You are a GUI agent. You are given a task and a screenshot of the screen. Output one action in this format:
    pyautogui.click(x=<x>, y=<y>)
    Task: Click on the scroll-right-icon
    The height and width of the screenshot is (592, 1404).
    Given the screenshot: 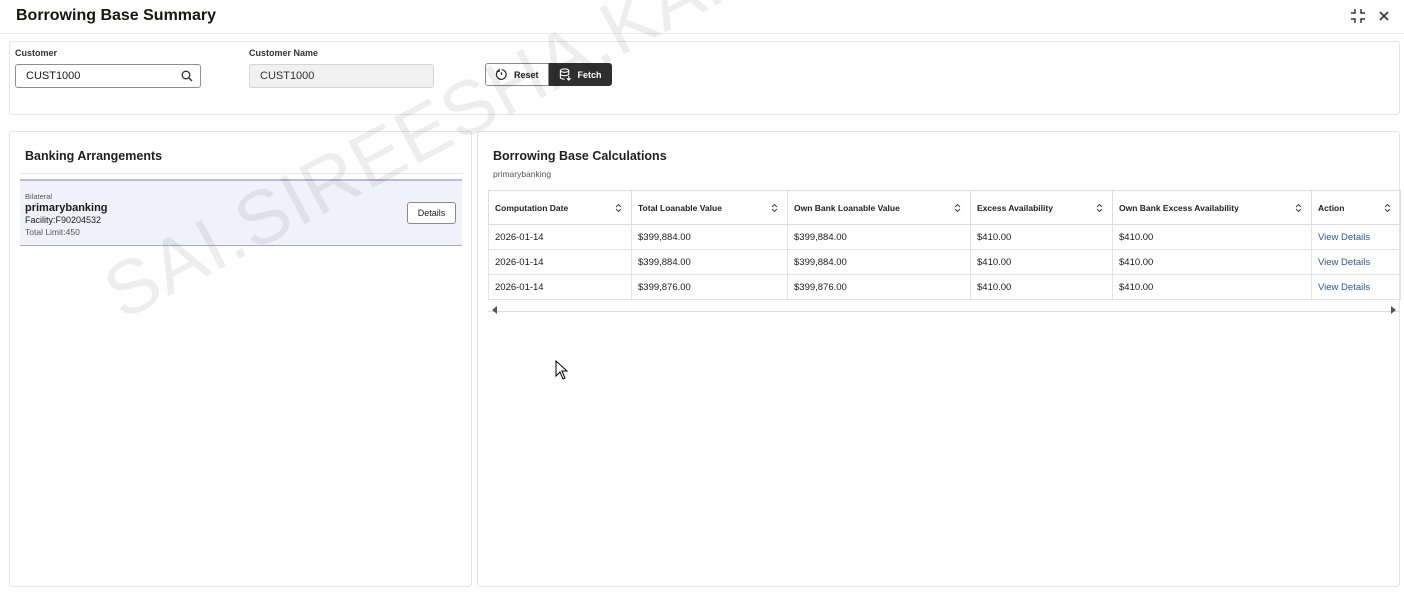 What is the action you would take?
    pyautogui.click(x=1393, y=310)
    